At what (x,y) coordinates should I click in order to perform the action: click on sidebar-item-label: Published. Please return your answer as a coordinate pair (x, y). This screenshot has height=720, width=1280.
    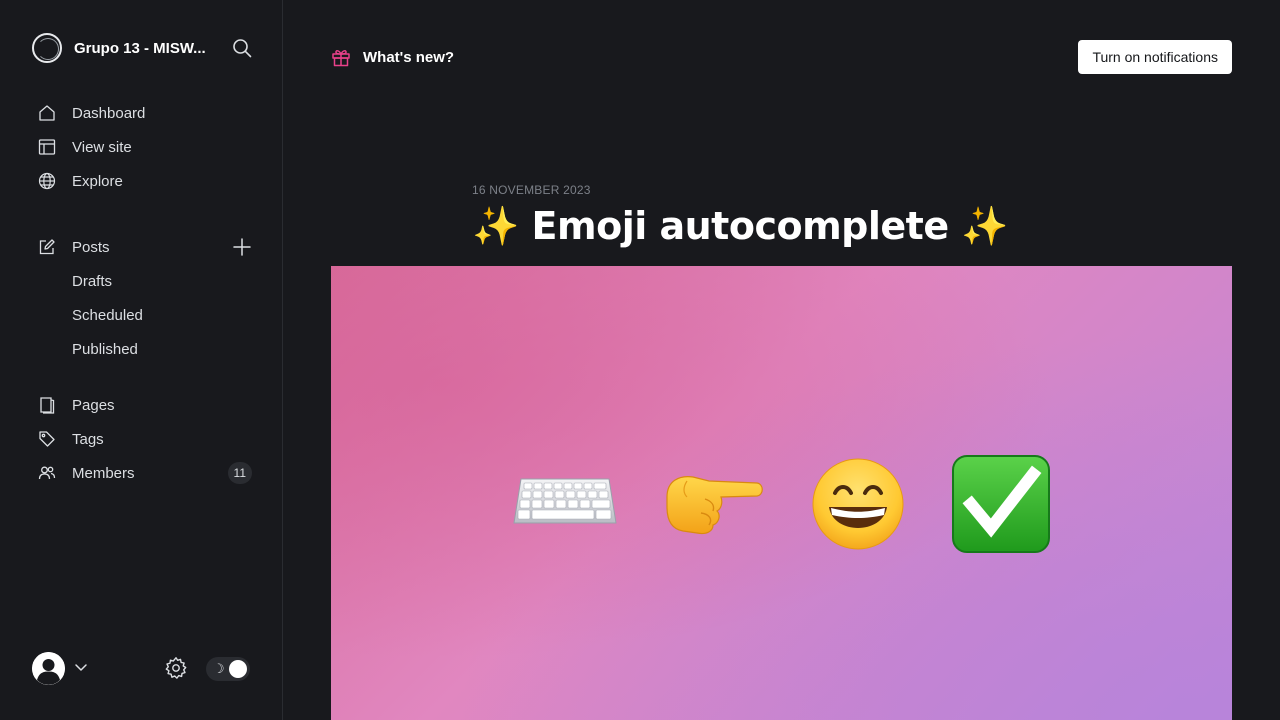
    Looking at the image, I should click on (105, 349).